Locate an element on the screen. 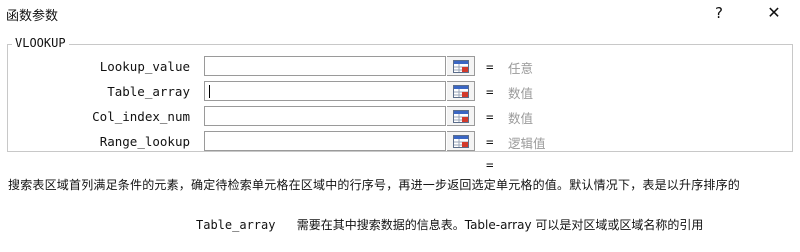 The image size is (800, 252). lookup-value-input is located at coordinates (325, 66).